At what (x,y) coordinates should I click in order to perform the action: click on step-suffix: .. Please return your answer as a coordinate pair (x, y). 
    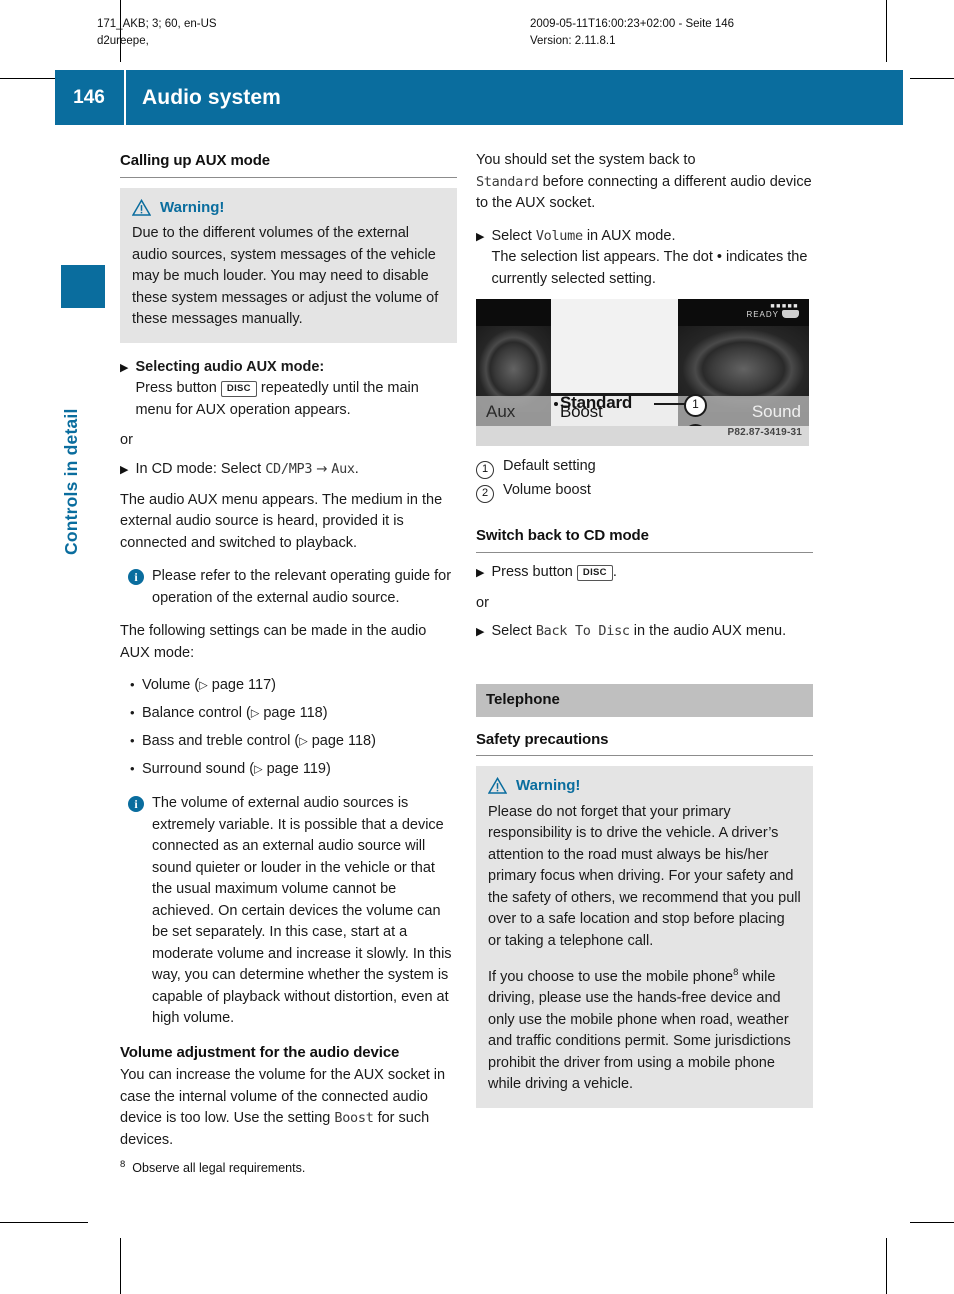
    Looking at the image, I should click on (614, 571).